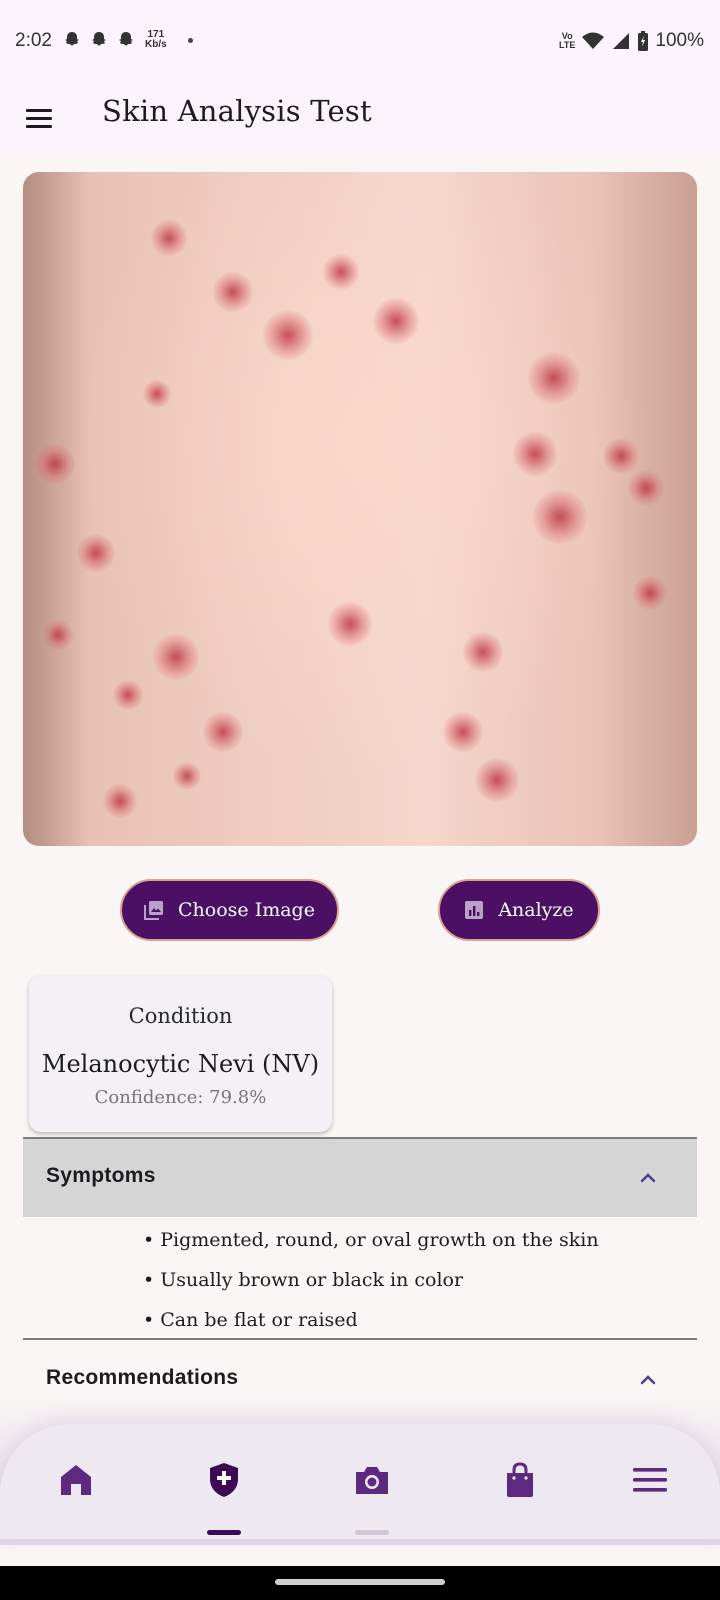 The width and height of the screenshot is (720, 1600). Describe the element at coordinates (520, 1479) in the screenshot. I see `shopping-bag-icon` at that location.